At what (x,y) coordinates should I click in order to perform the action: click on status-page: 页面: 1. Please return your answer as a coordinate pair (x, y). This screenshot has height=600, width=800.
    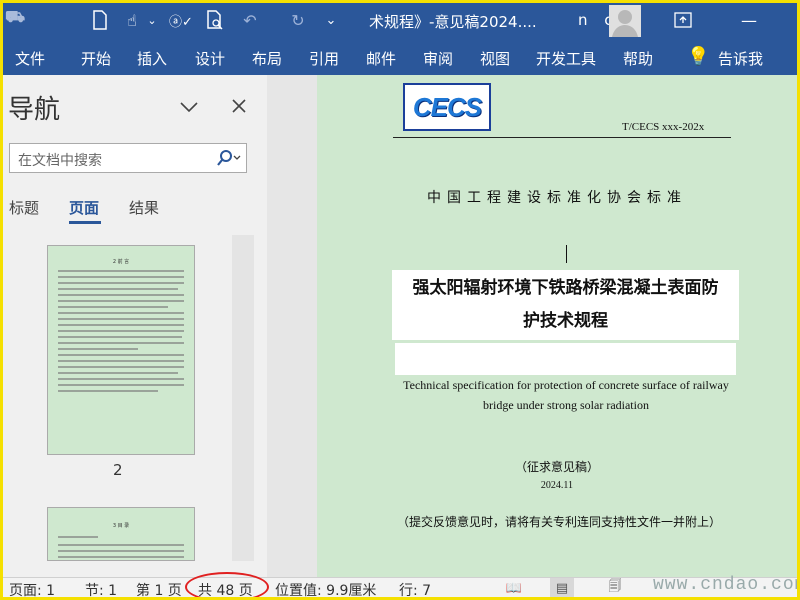
    Looking at the image, I should click on (32, 588).